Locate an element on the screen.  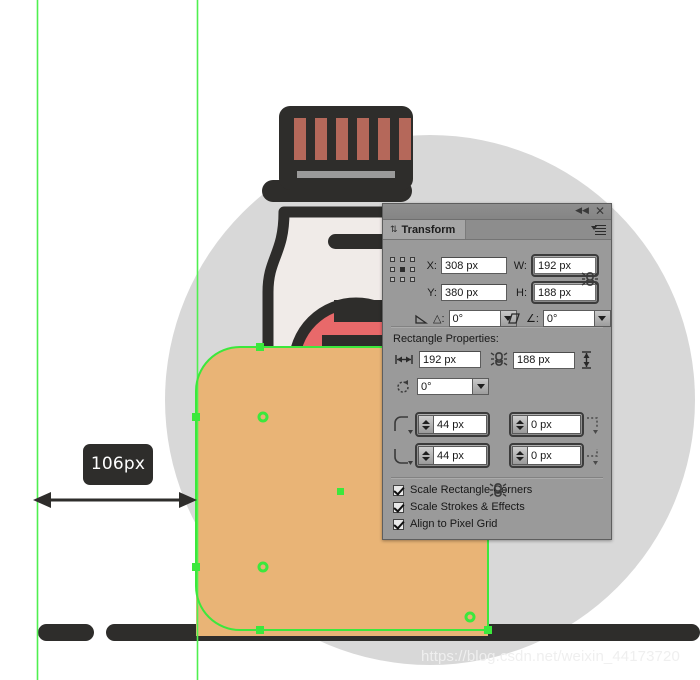
checkbox-align-to-pixel-grid-label: Align to Pixel Grid is located at coordinates (454, 524).